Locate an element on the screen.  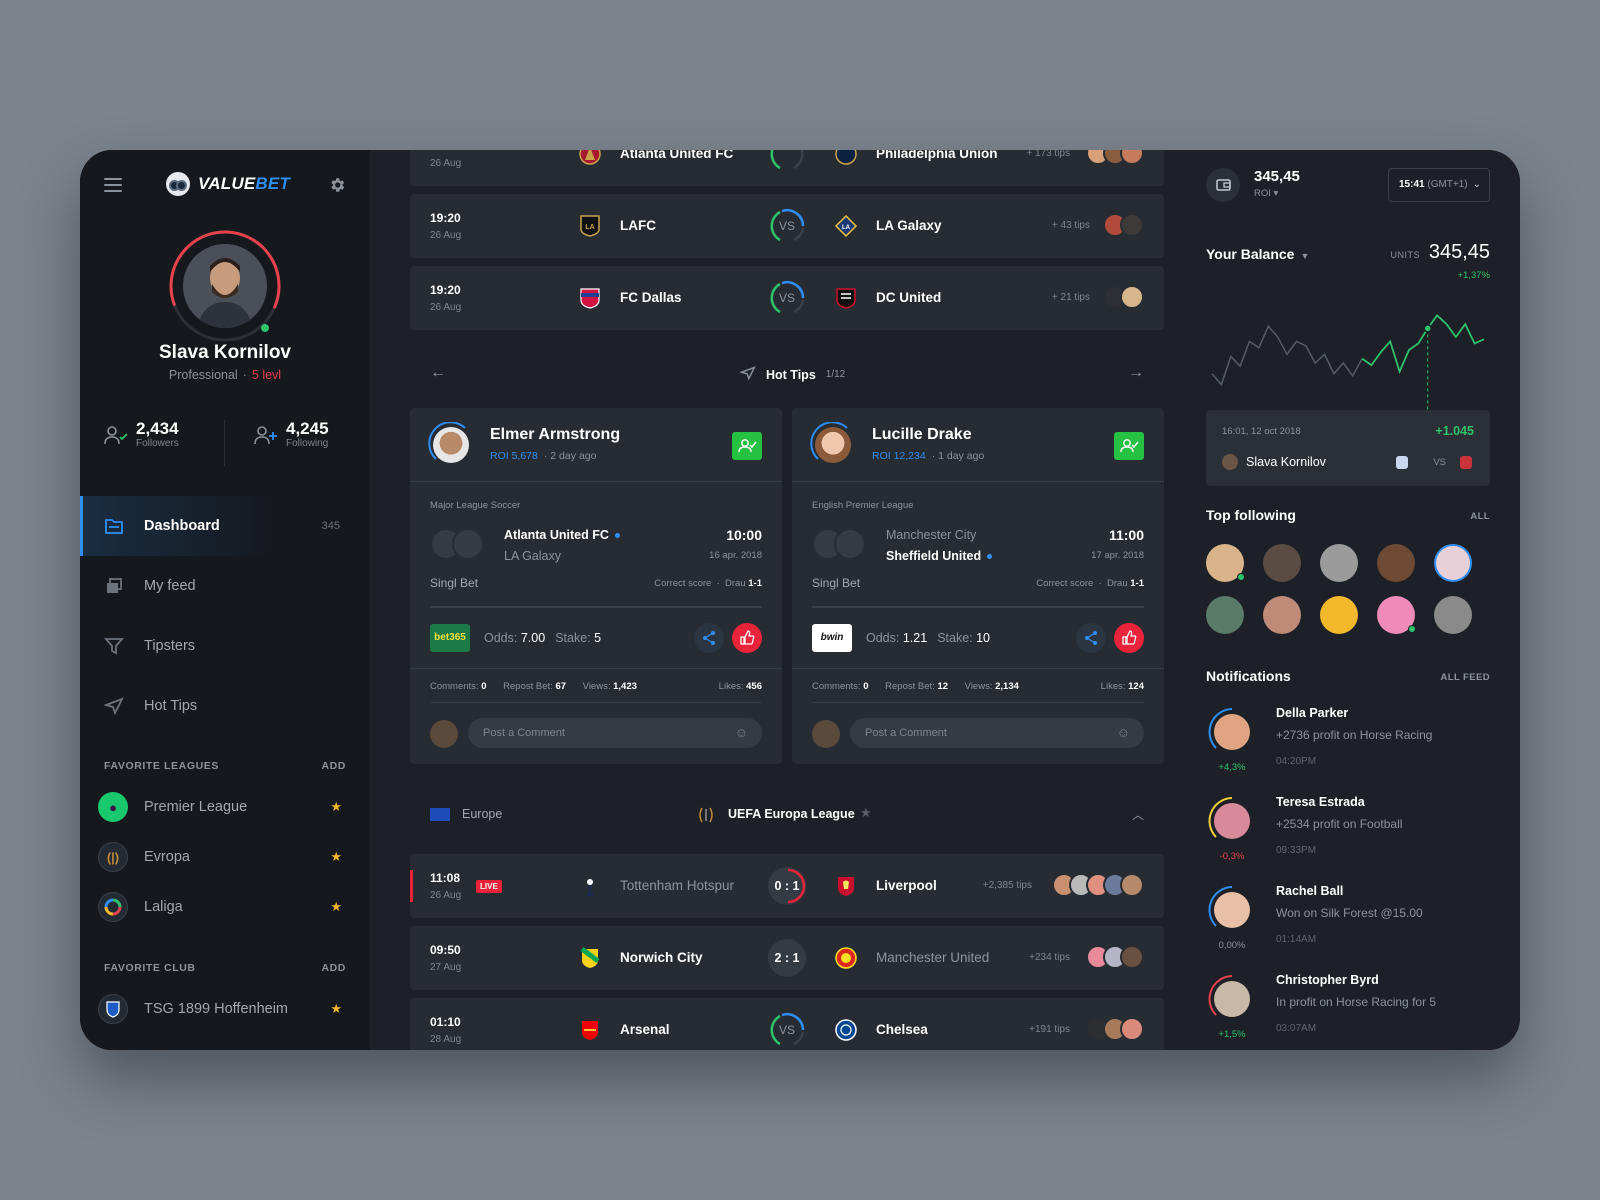
comments-label: Comments: is located at coordinates (836, 686).